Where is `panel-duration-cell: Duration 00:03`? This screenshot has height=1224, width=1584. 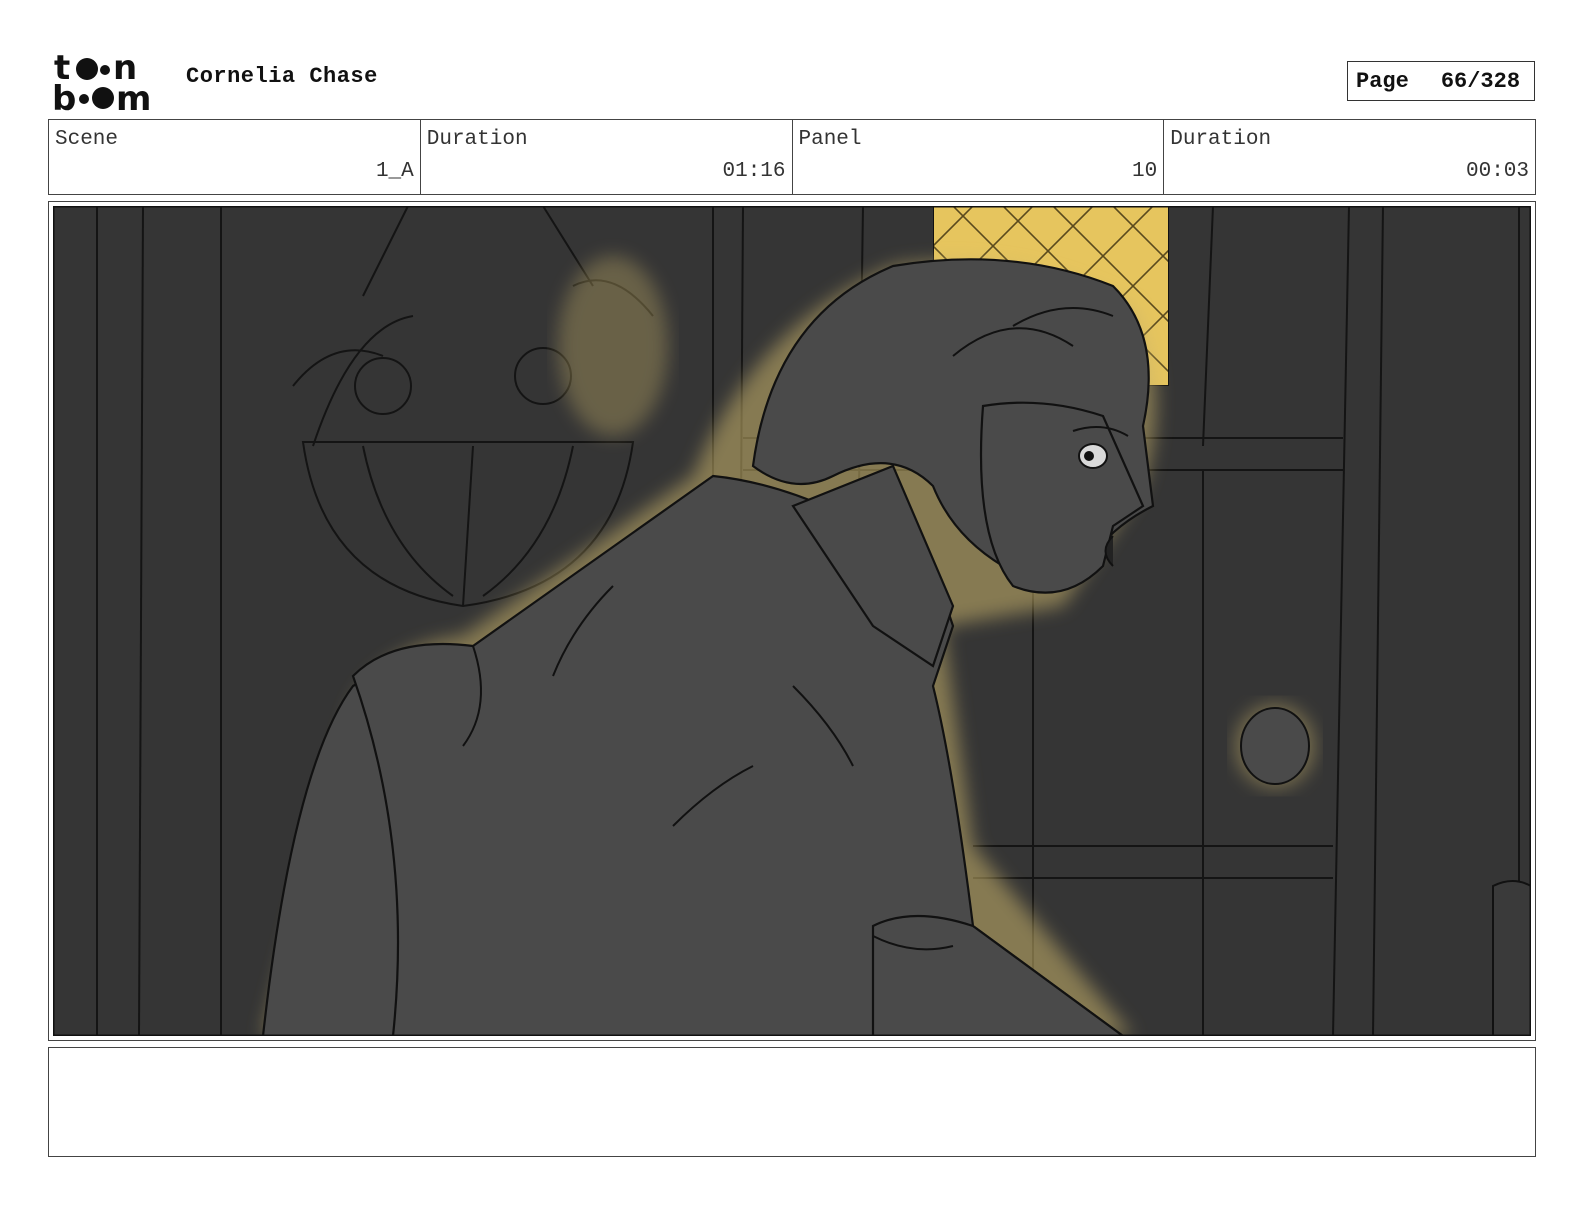
panel-duration-cell: Duration 00:03 is located at coordinates (1349, 157).